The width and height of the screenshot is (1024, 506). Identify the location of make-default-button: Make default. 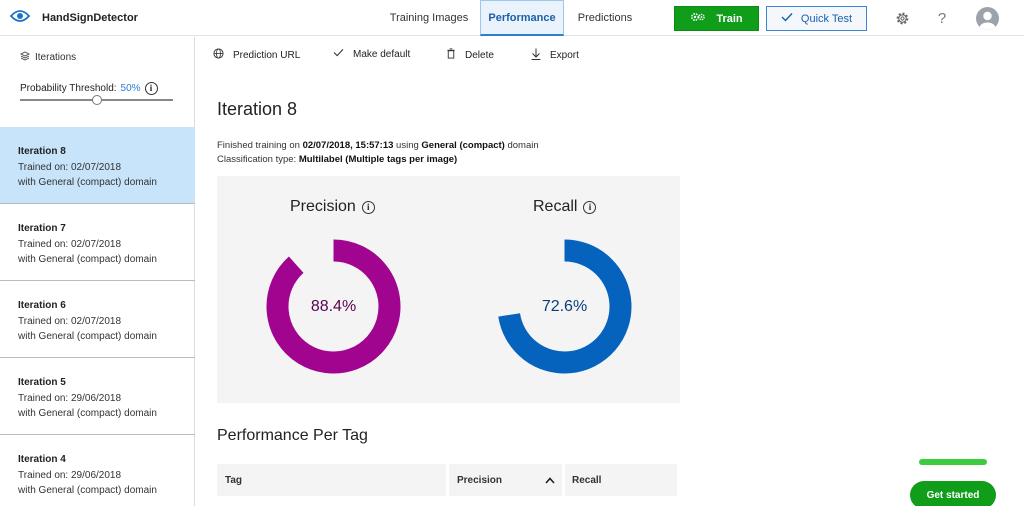
(371, 54).